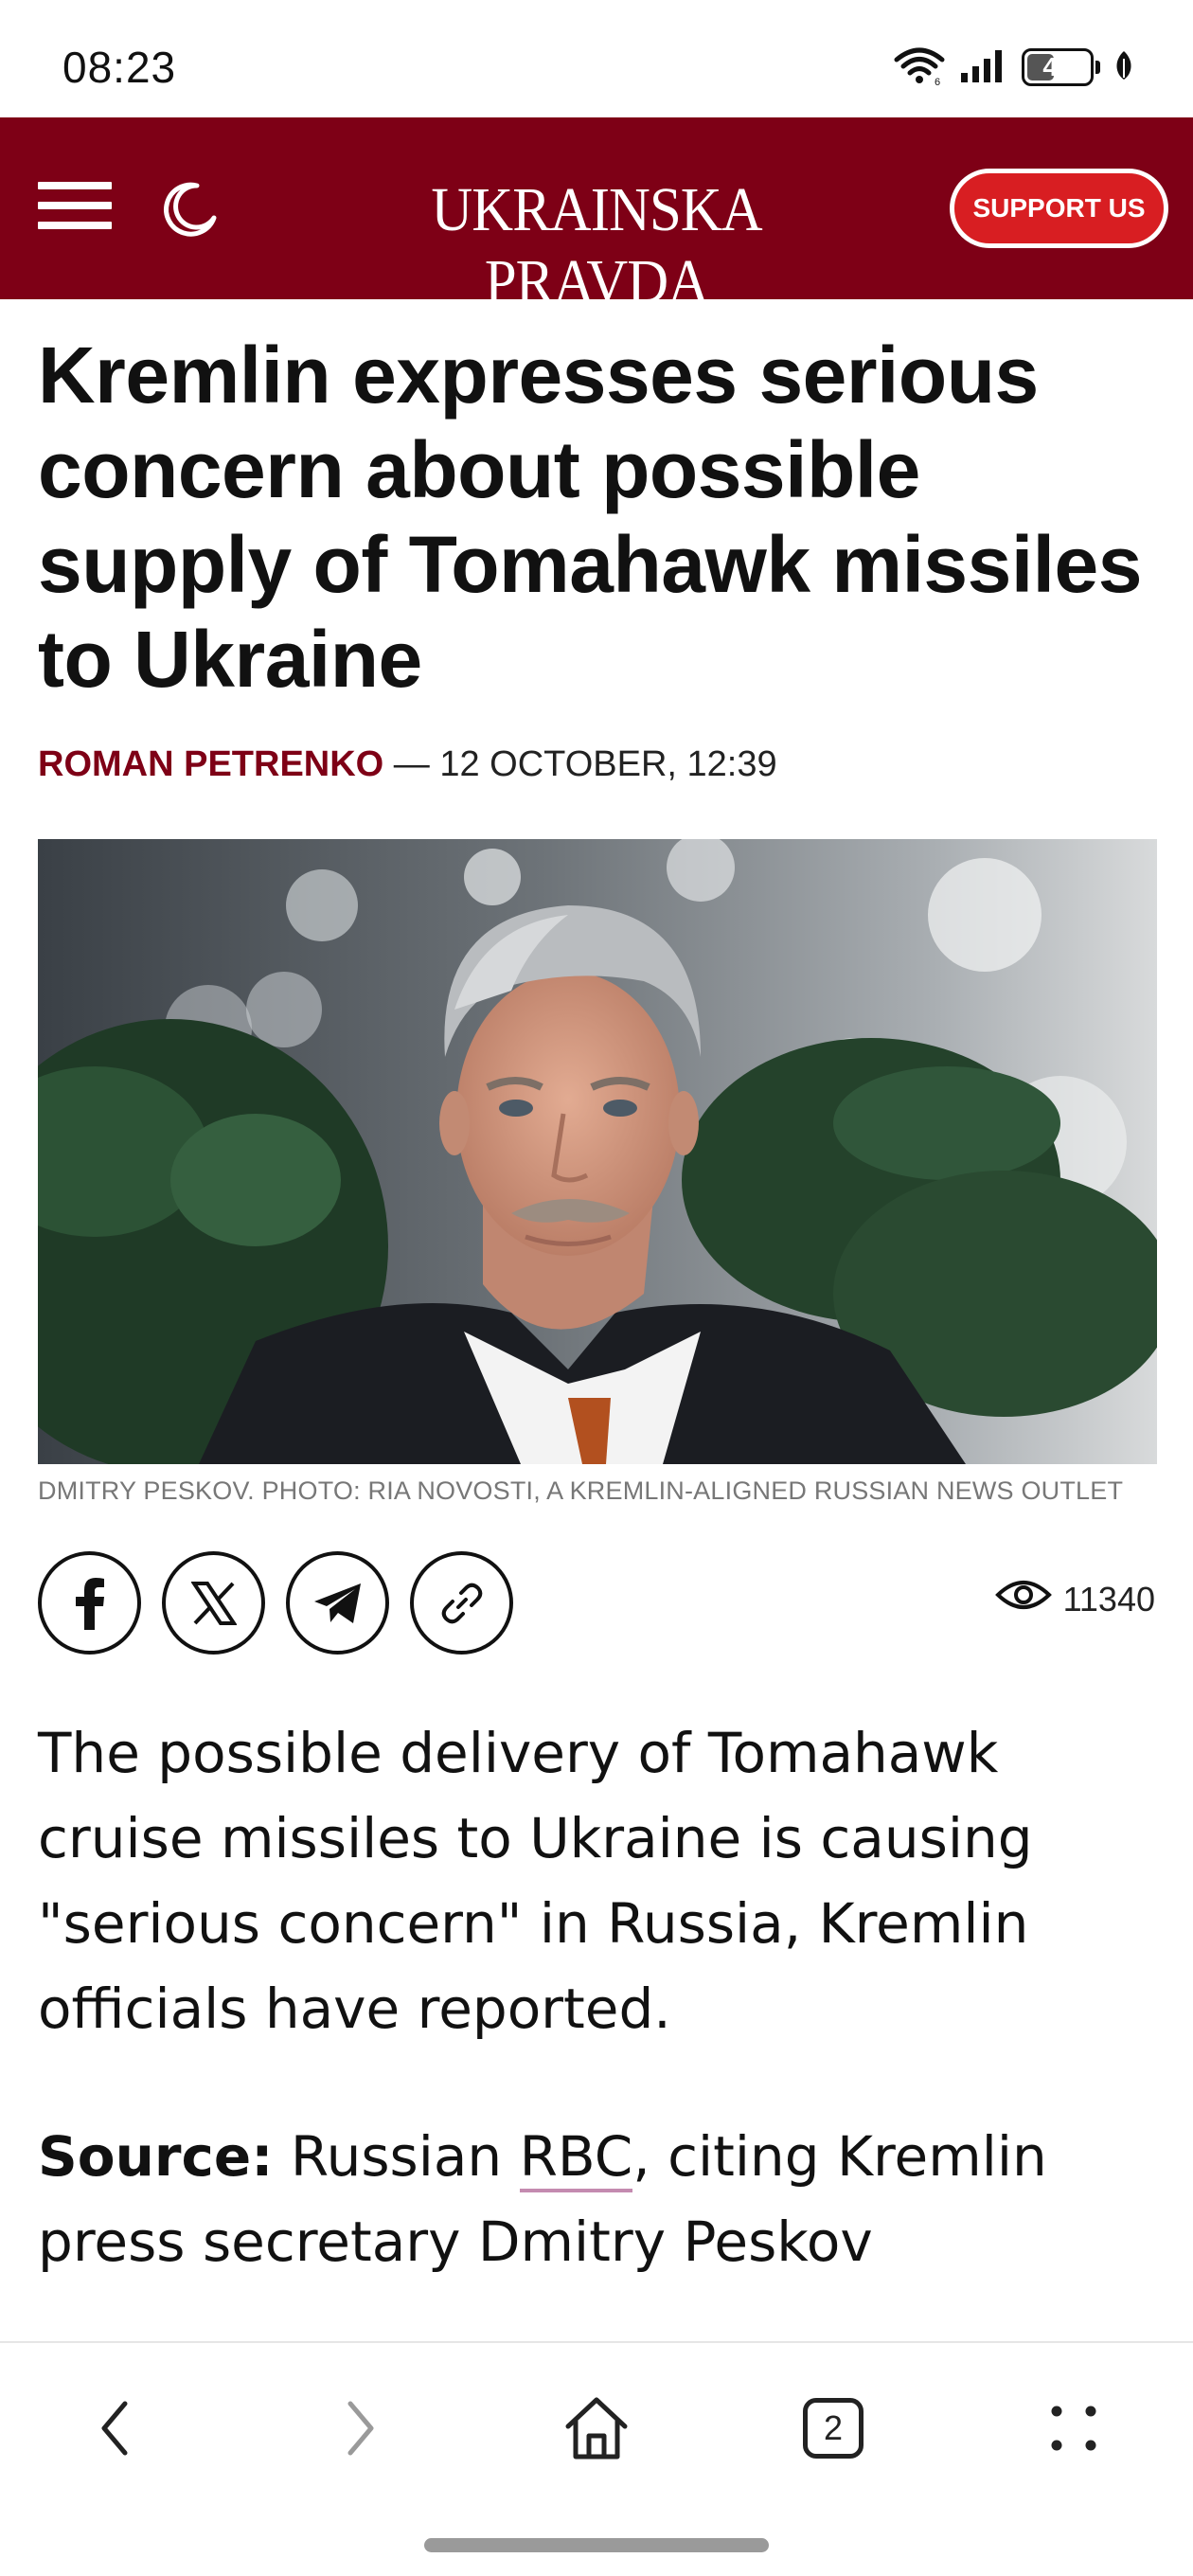  I want to click on status-icons: 6 44, so click(1013, 67).